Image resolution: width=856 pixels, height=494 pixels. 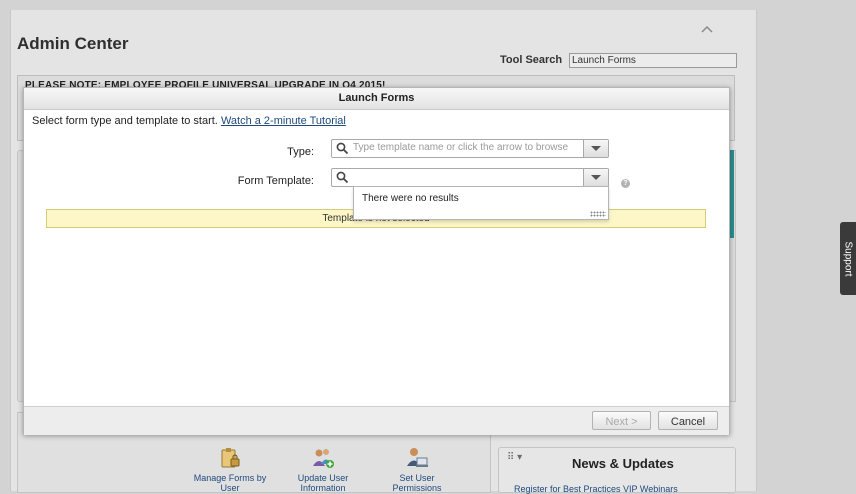 What do you see at coordinates (595, 148) in the screenshot?
I see `type-dropdown-arrow-icon` at bounding box center [595, 148].